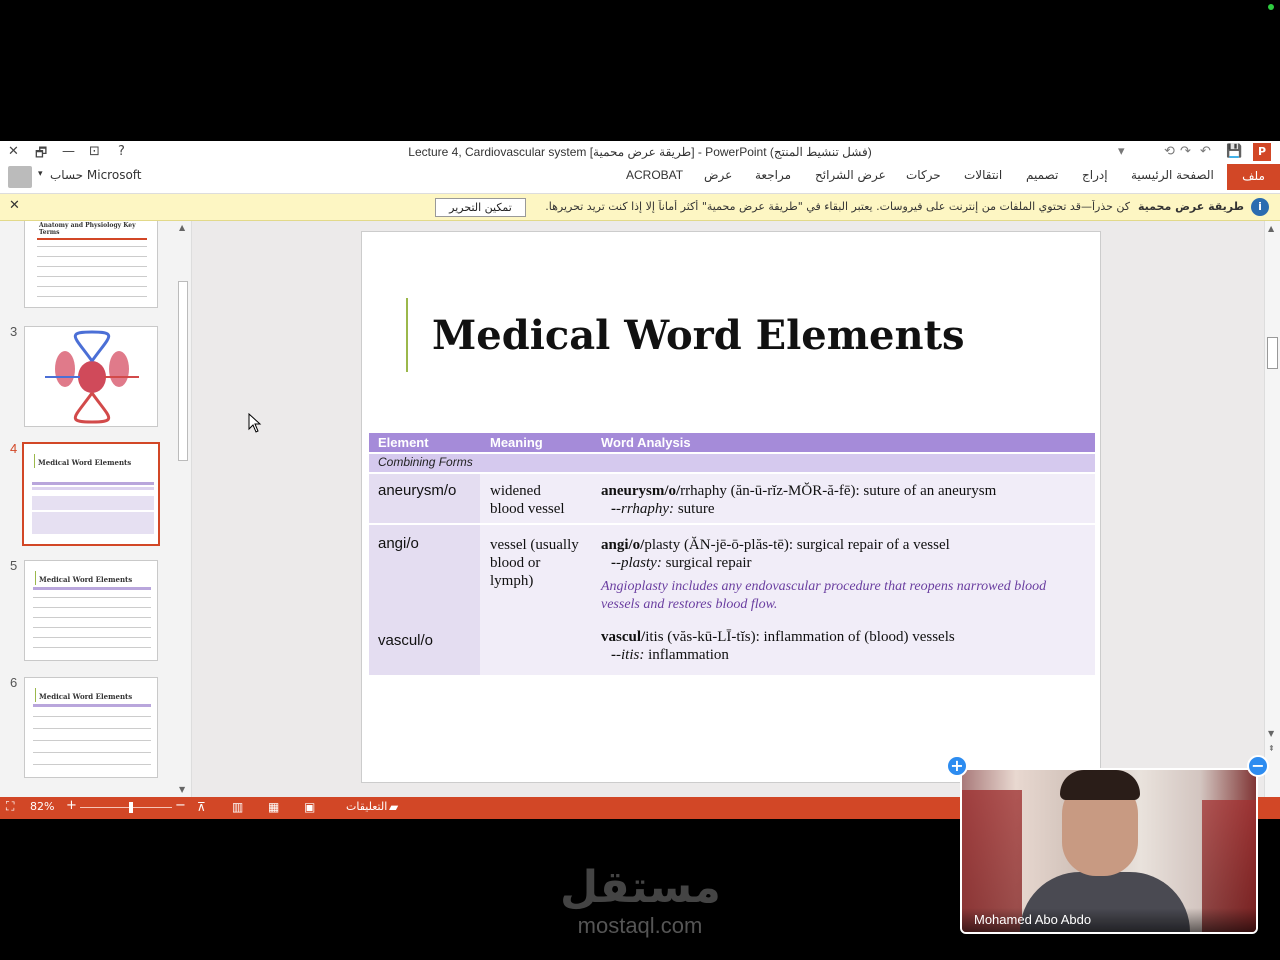 Image resolution: width=1280 pixels, height=960 pixels. Describe the element at coordinates (718, 175) in the screenshot. I see `tab-view: عرض` at that location.